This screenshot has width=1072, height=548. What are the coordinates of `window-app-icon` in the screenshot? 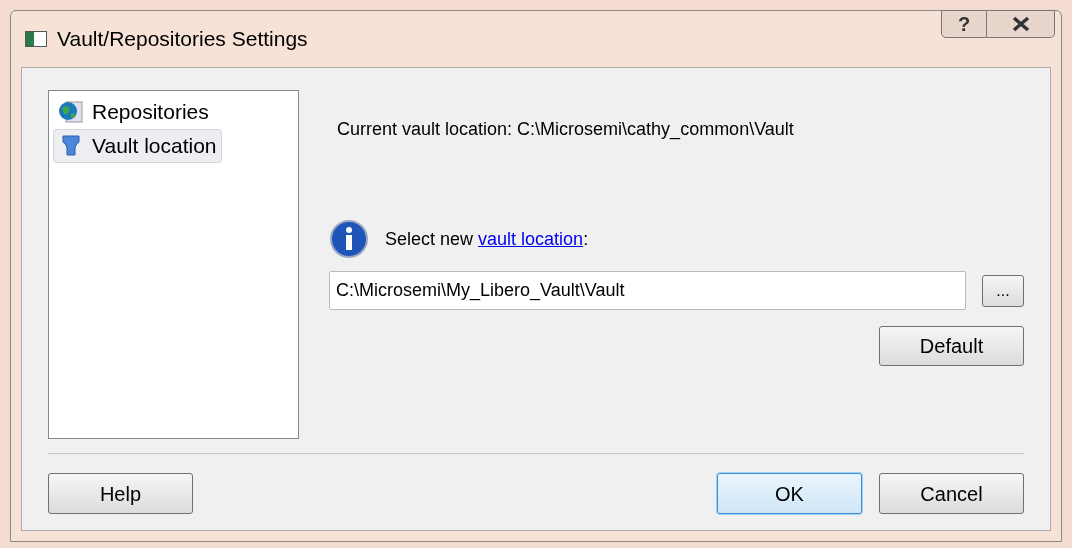 It's located at (36, 39).